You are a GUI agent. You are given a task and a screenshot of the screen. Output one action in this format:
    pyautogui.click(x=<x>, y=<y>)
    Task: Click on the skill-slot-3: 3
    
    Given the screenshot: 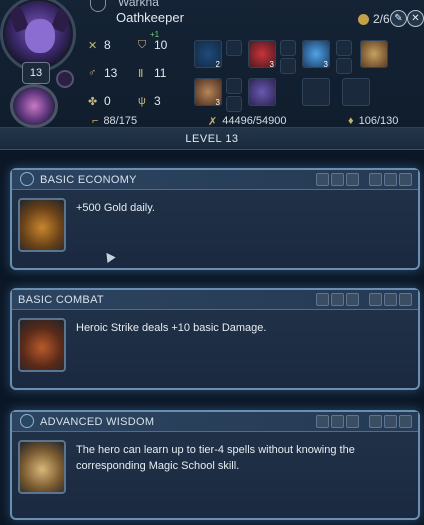 What is the action you would take?
    pyautogui.click(x=316, y=54)
    